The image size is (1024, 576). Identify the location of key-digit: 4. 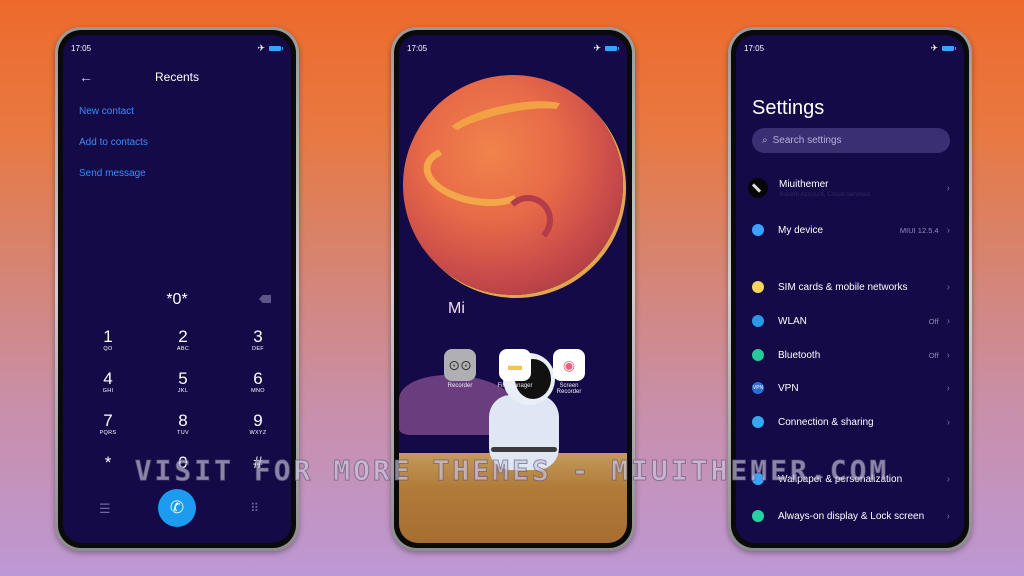
(108, 378).